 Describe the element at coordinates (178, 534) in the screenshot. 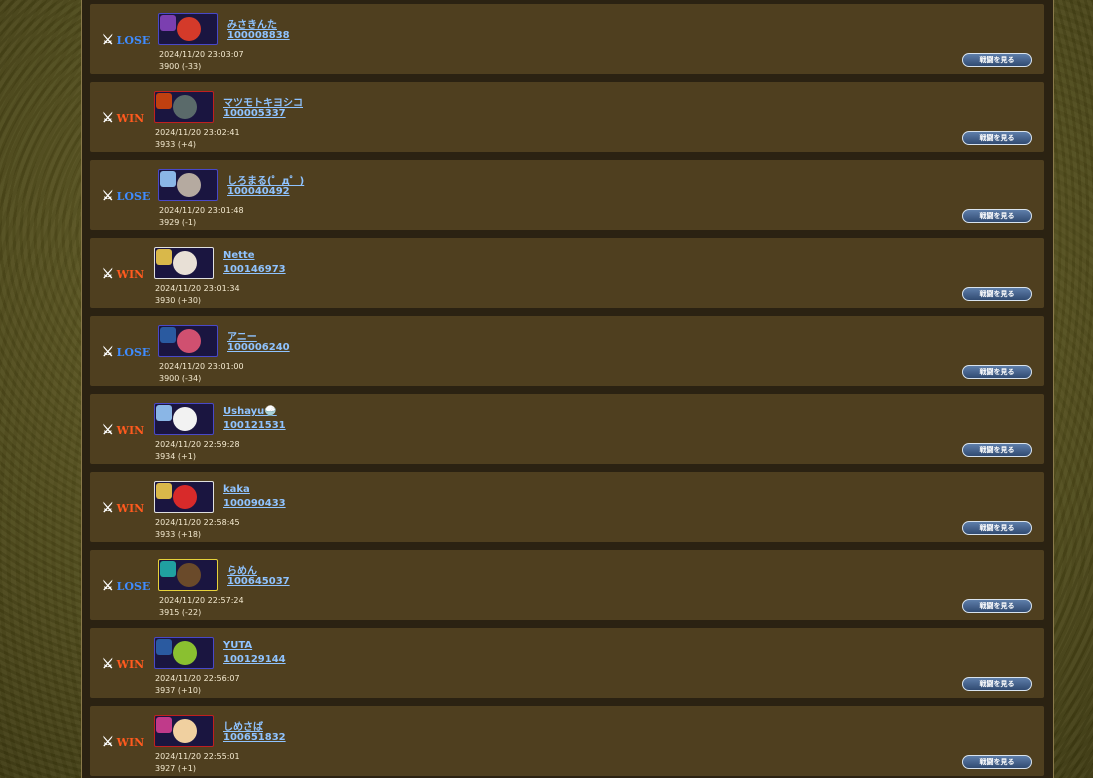

I see `rating-change: 3933 (+18)` at that location.